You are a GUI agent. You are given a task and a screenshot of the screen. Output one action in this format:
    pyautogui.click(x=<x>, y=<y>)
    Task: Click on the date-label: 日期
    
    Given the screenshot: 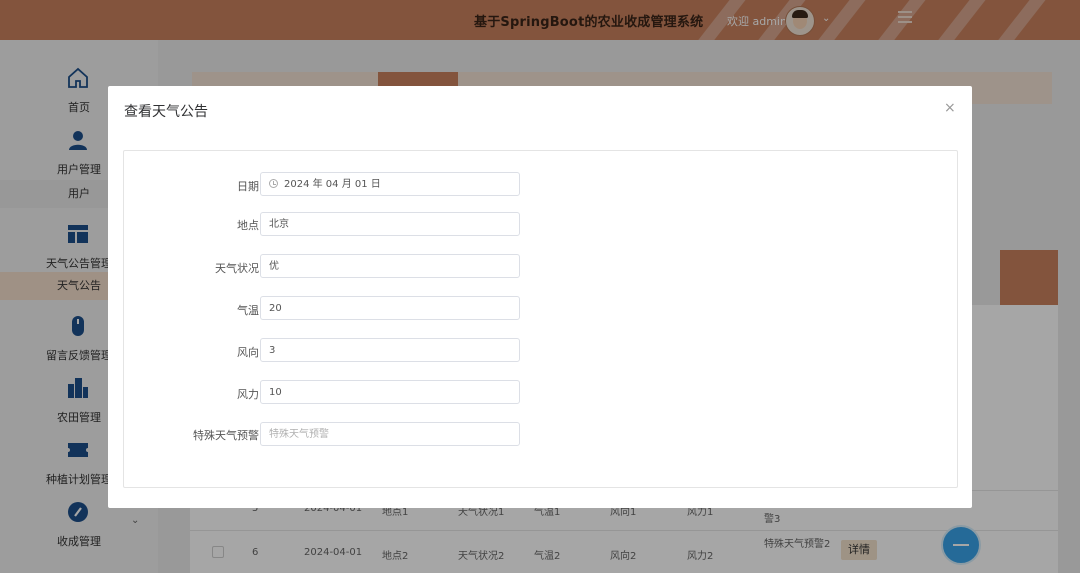 What is the action you would take?
    pyautogui.click(x=248, y=186)
    